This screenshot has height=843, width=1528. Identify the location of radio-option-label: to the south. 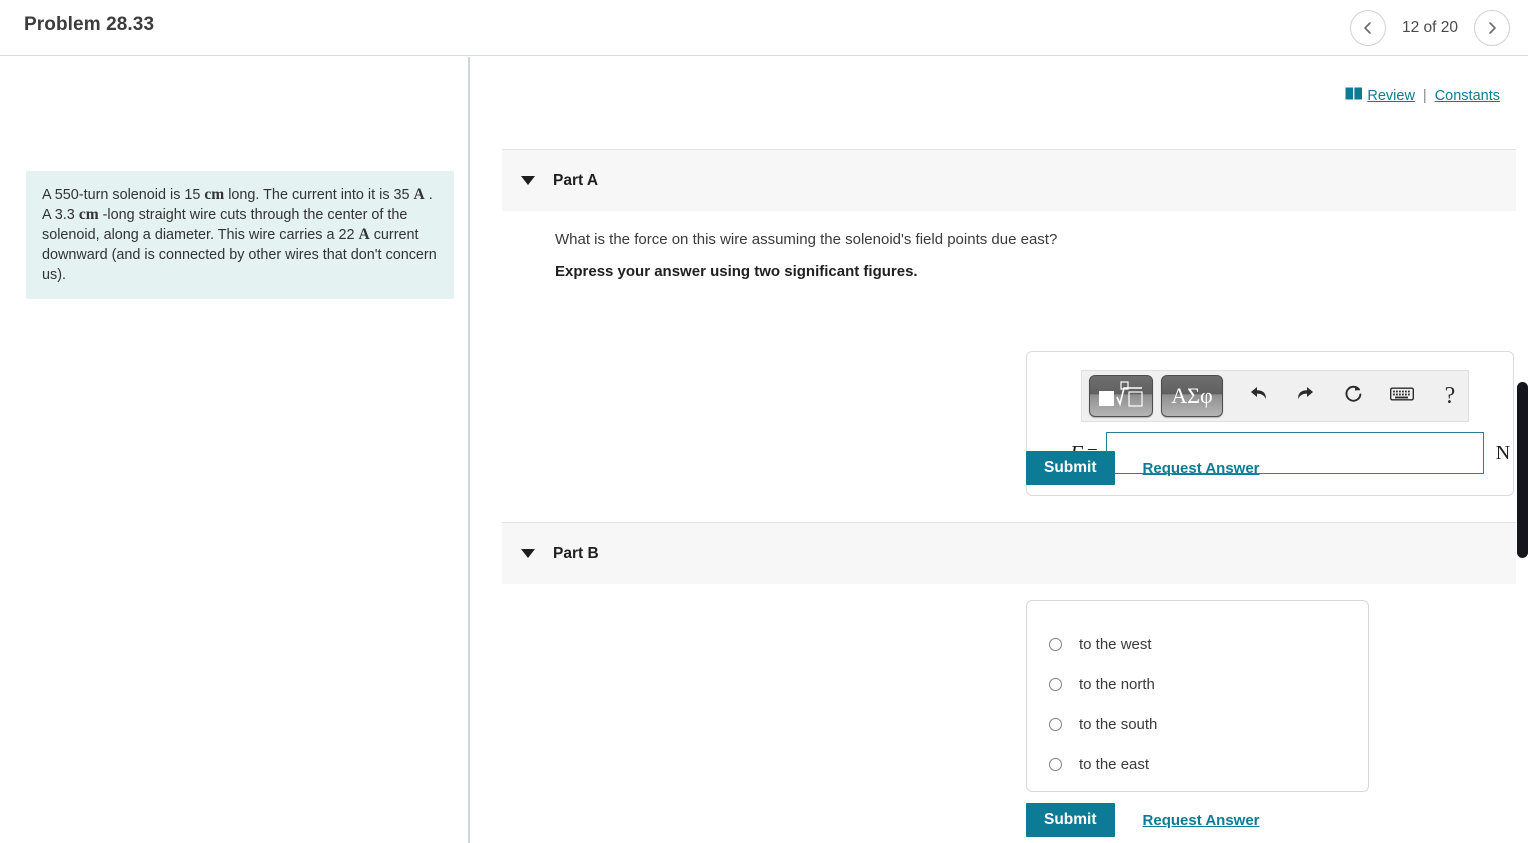
(1118, 724).